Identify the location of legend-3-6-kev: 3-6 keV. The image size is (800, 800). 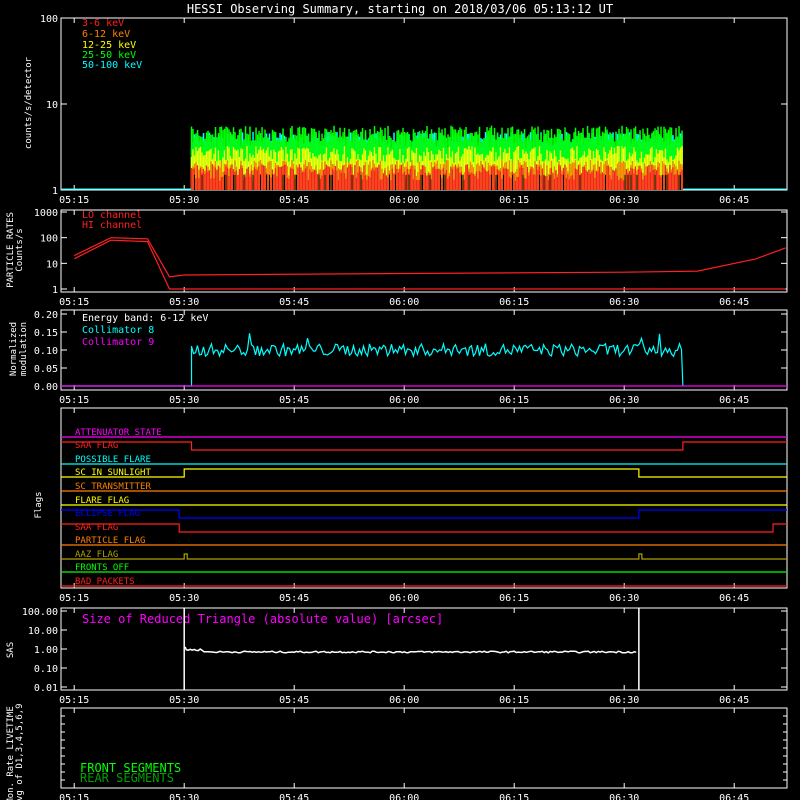
(103, 23).